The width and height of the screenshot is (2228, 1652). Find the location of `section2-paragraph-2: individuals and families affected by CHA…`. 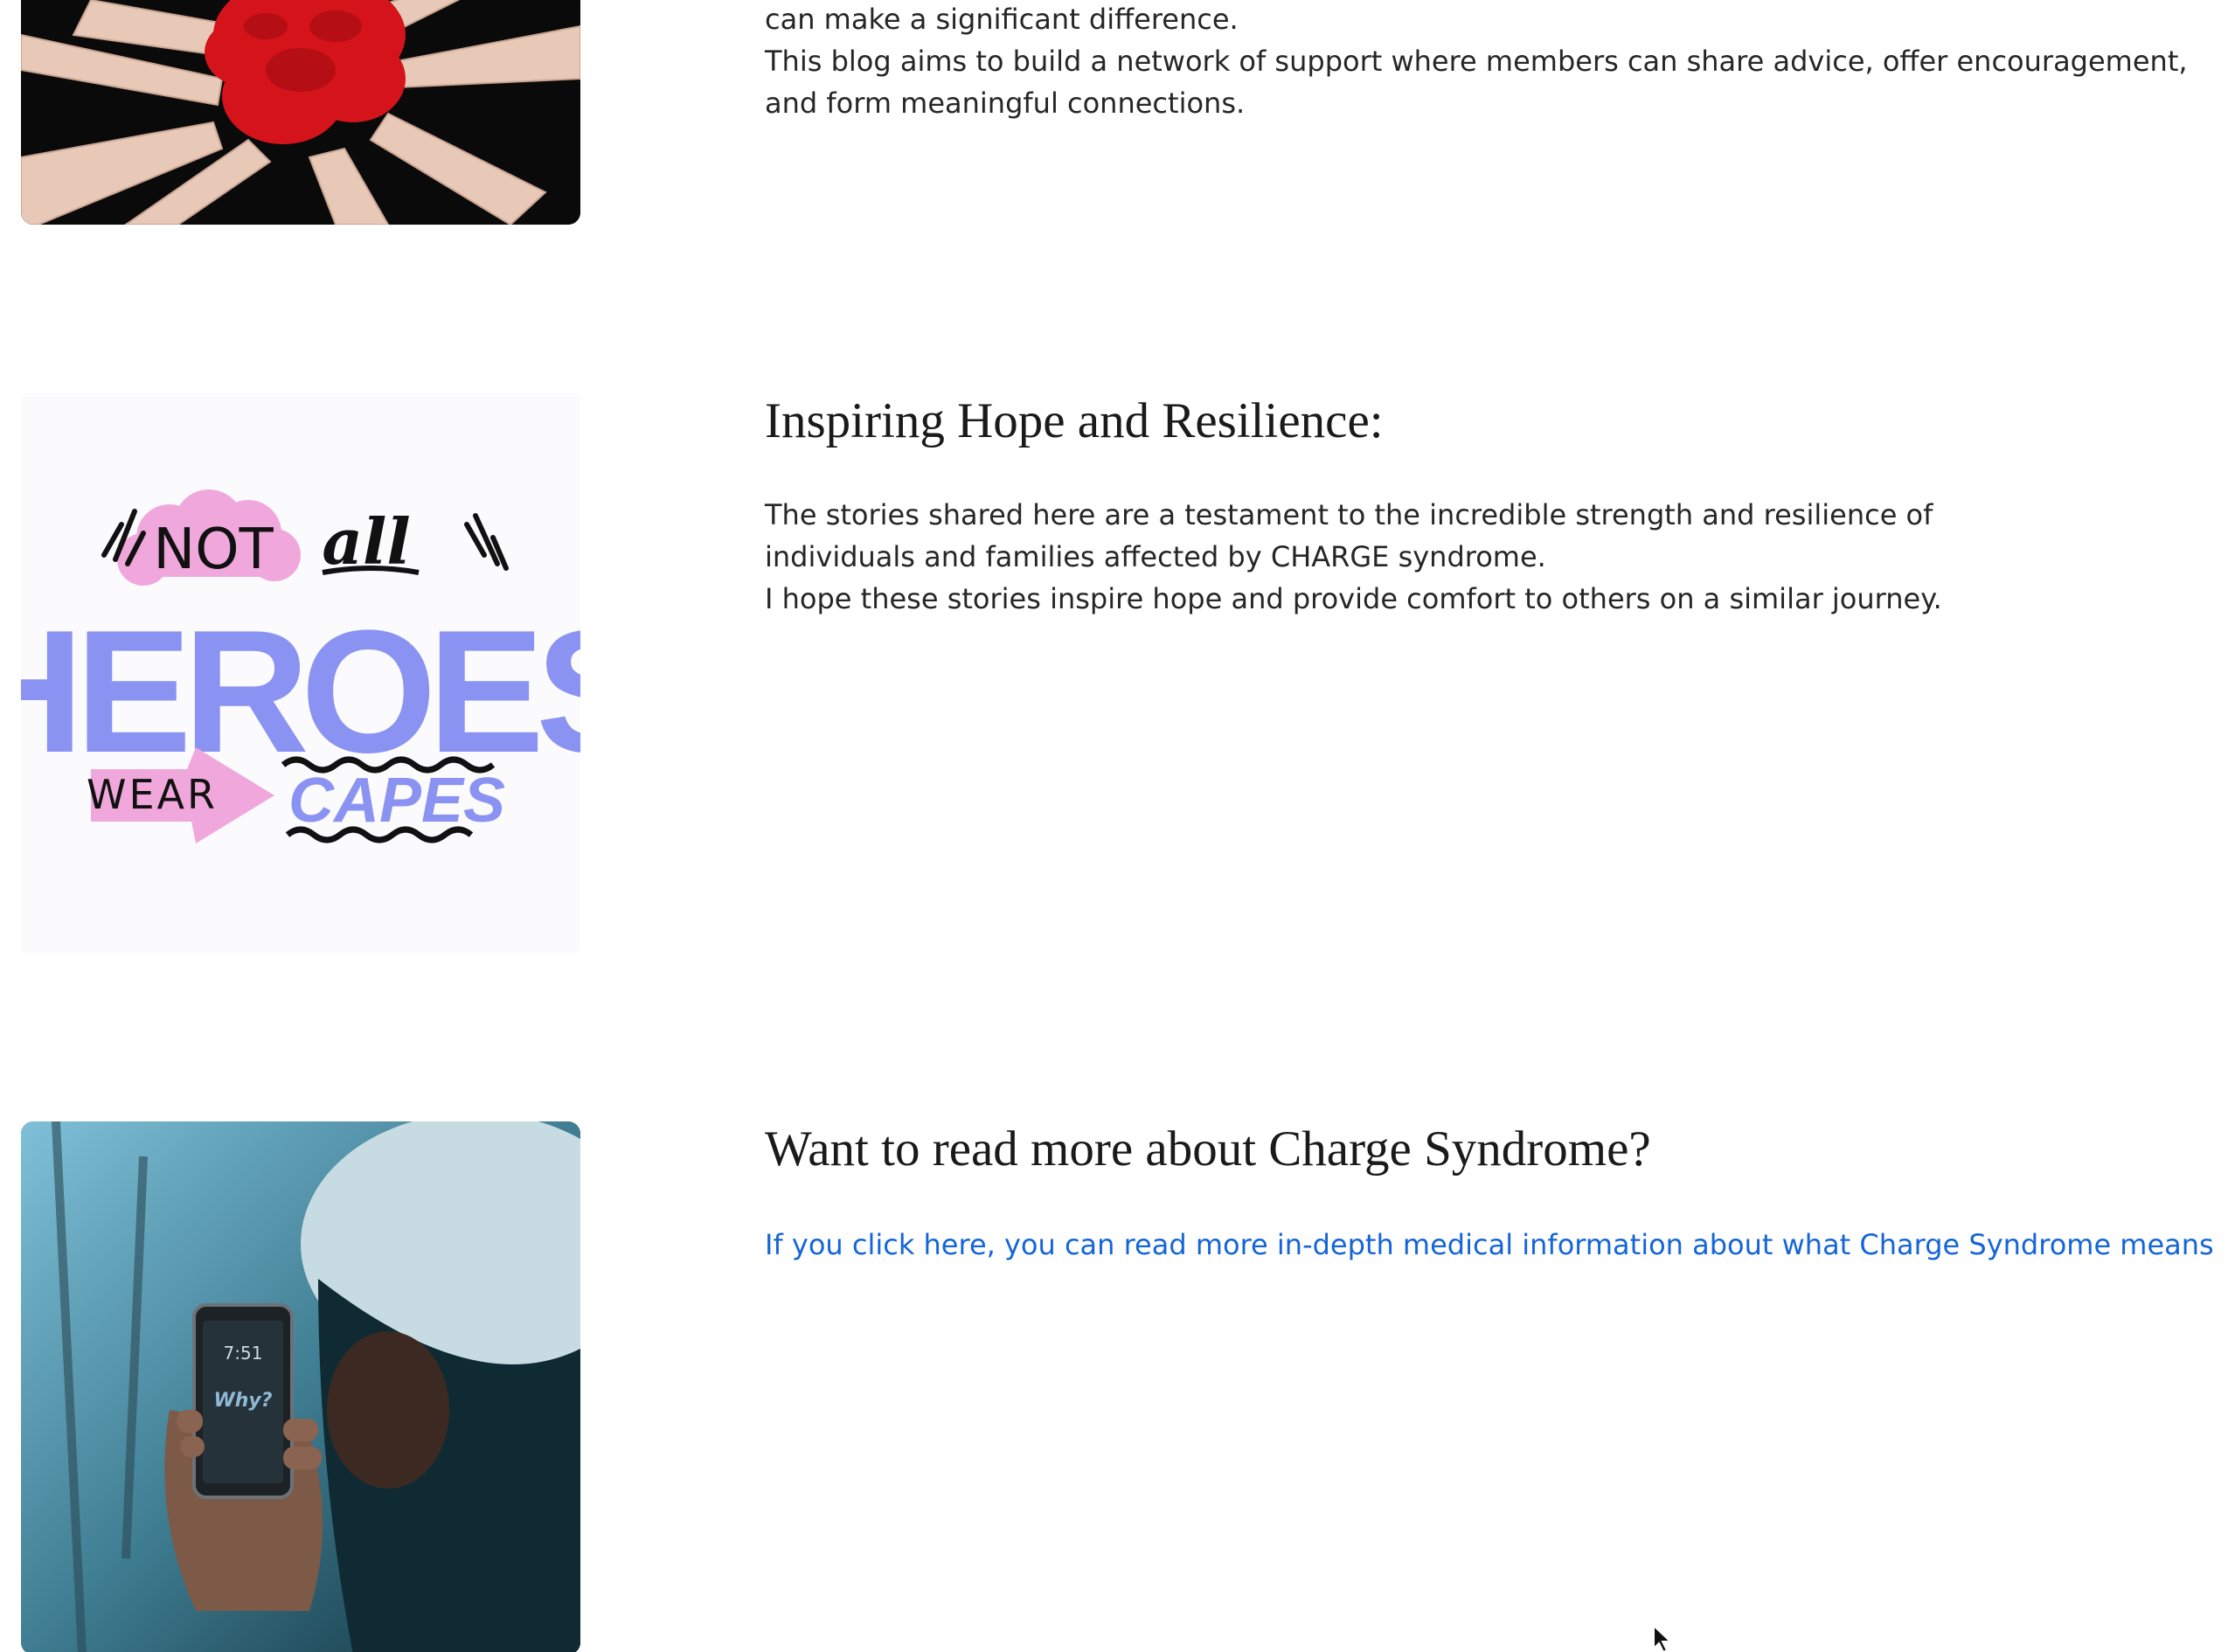

section2-paragraph-2: individuals and families affected by CHA… is located at coordinates (1155, 557).